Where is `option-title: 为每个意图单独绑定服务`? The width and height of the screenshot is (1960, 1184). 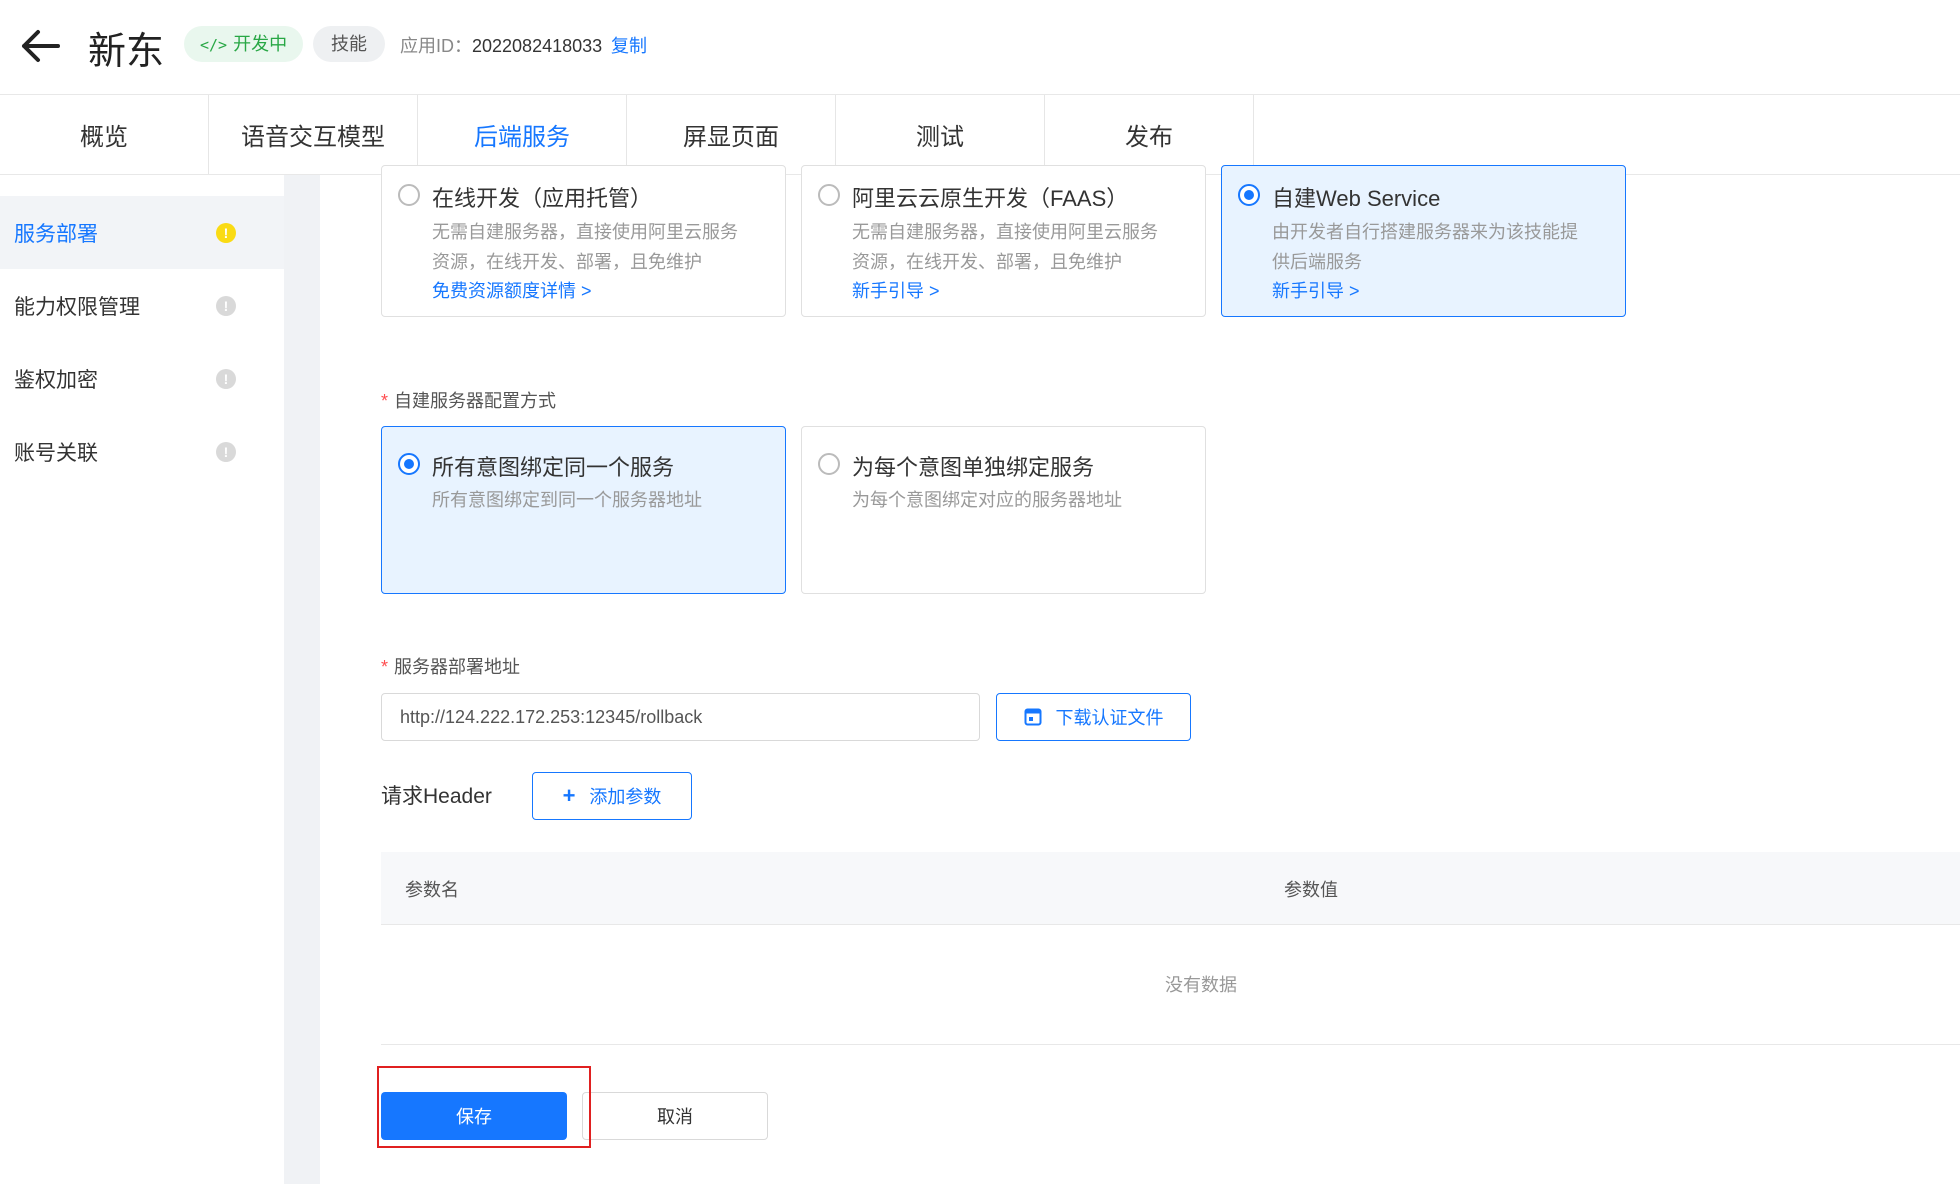 option-title: 为每个意图单独绑定服务 is located at coordinates (973, 467).